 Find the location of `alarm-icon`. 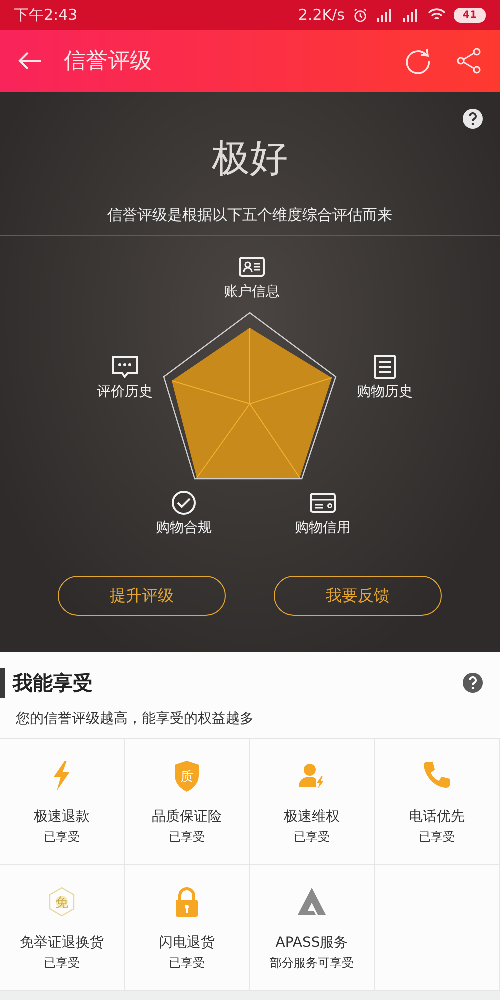

alarm-icon is located at coordinates (360, 15).